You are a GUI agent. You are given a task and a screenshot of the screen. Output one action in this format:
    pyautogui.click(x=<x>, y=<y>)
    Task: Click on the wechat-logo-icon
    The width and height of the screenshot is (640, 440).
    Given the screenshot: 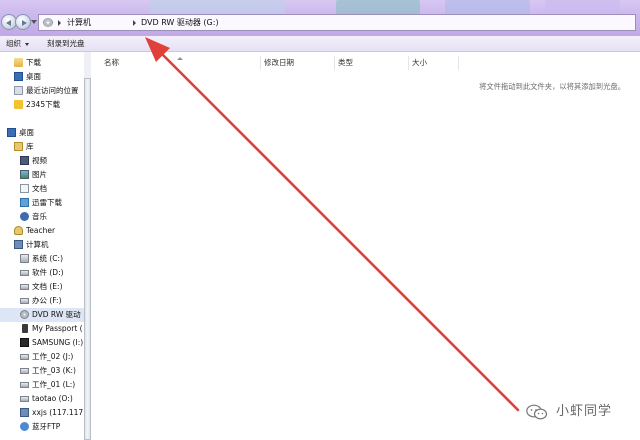 What is the action you would take?
    pyautogui.click(x=537, y=412)
    